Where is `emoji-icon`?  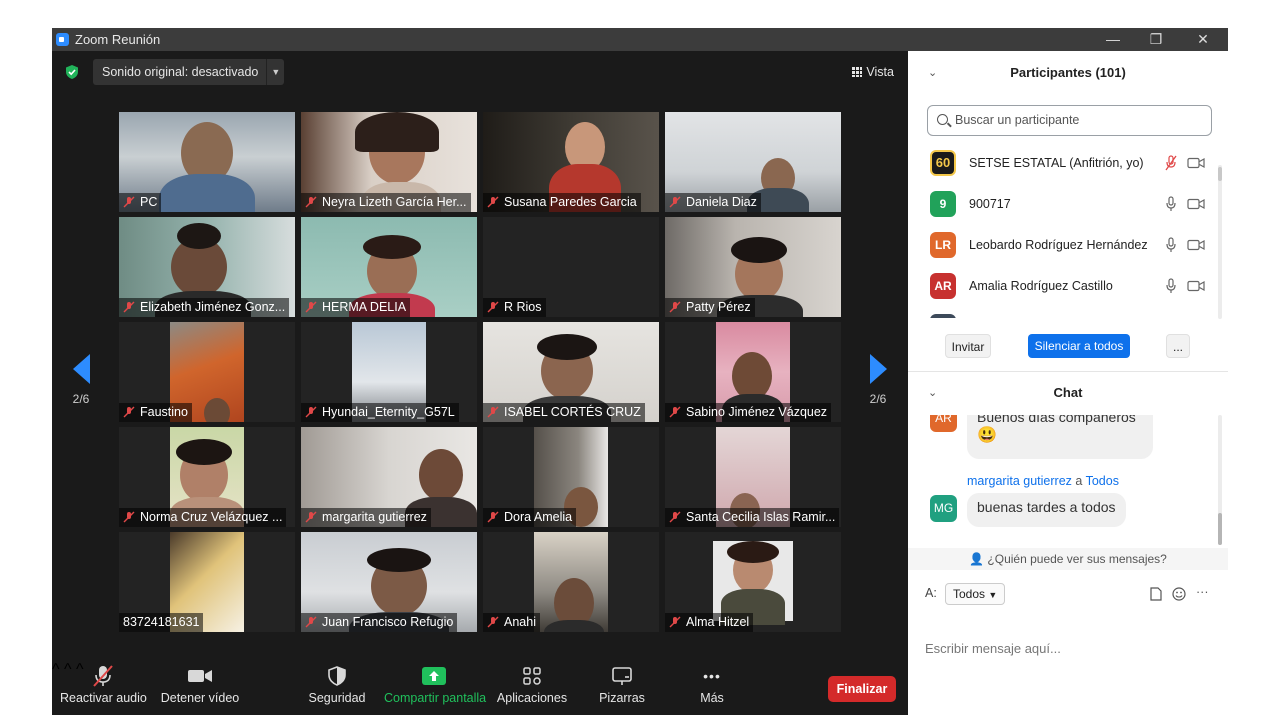
emoji-icon is located at coordinates (1179, 594).